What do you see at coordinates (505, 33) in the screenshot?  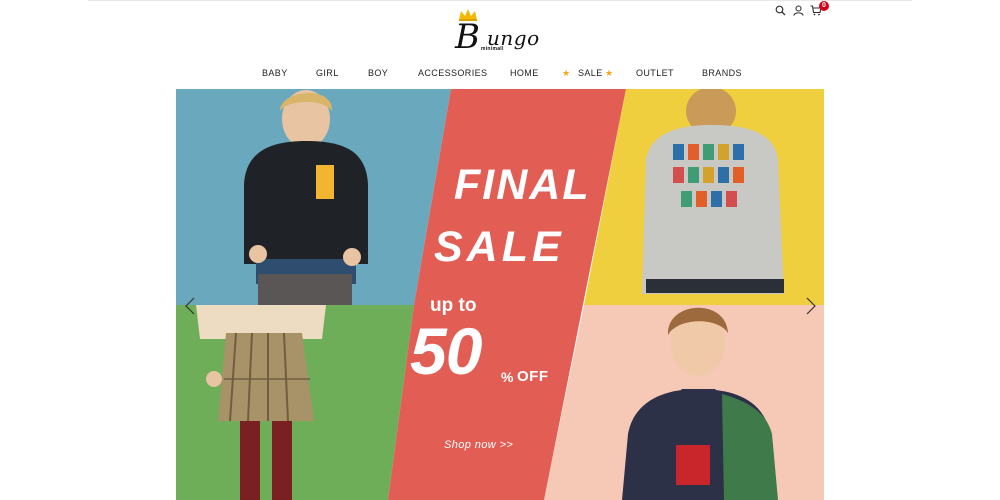 I see `site-logo: B ungo minimall` at bounding box center [505, 33].